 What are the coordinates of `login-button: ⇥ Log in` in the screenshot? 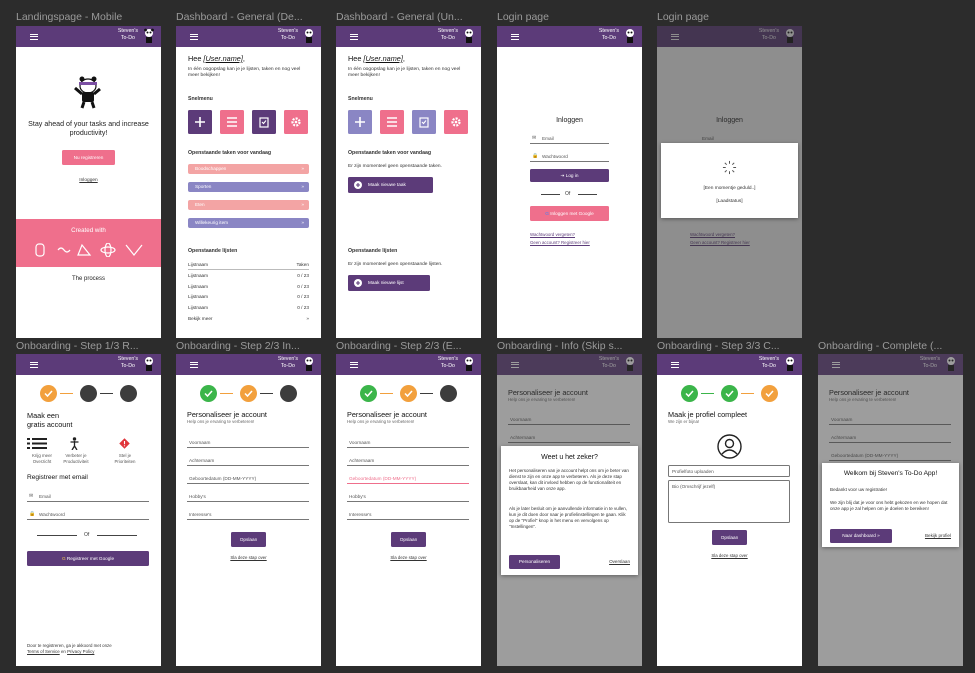 It's located at (569, 175).